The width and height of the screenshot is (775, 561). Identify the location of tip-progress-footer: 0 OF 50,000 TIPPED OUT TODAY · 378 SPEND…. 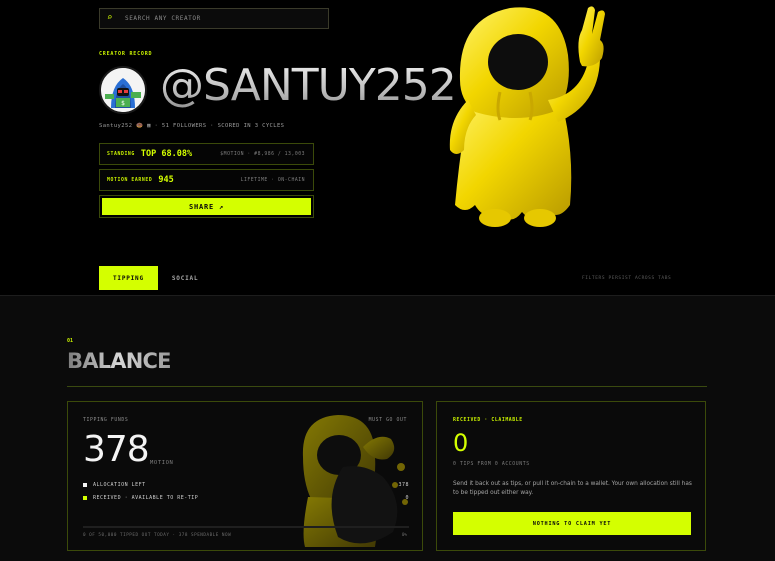
(157, 535).